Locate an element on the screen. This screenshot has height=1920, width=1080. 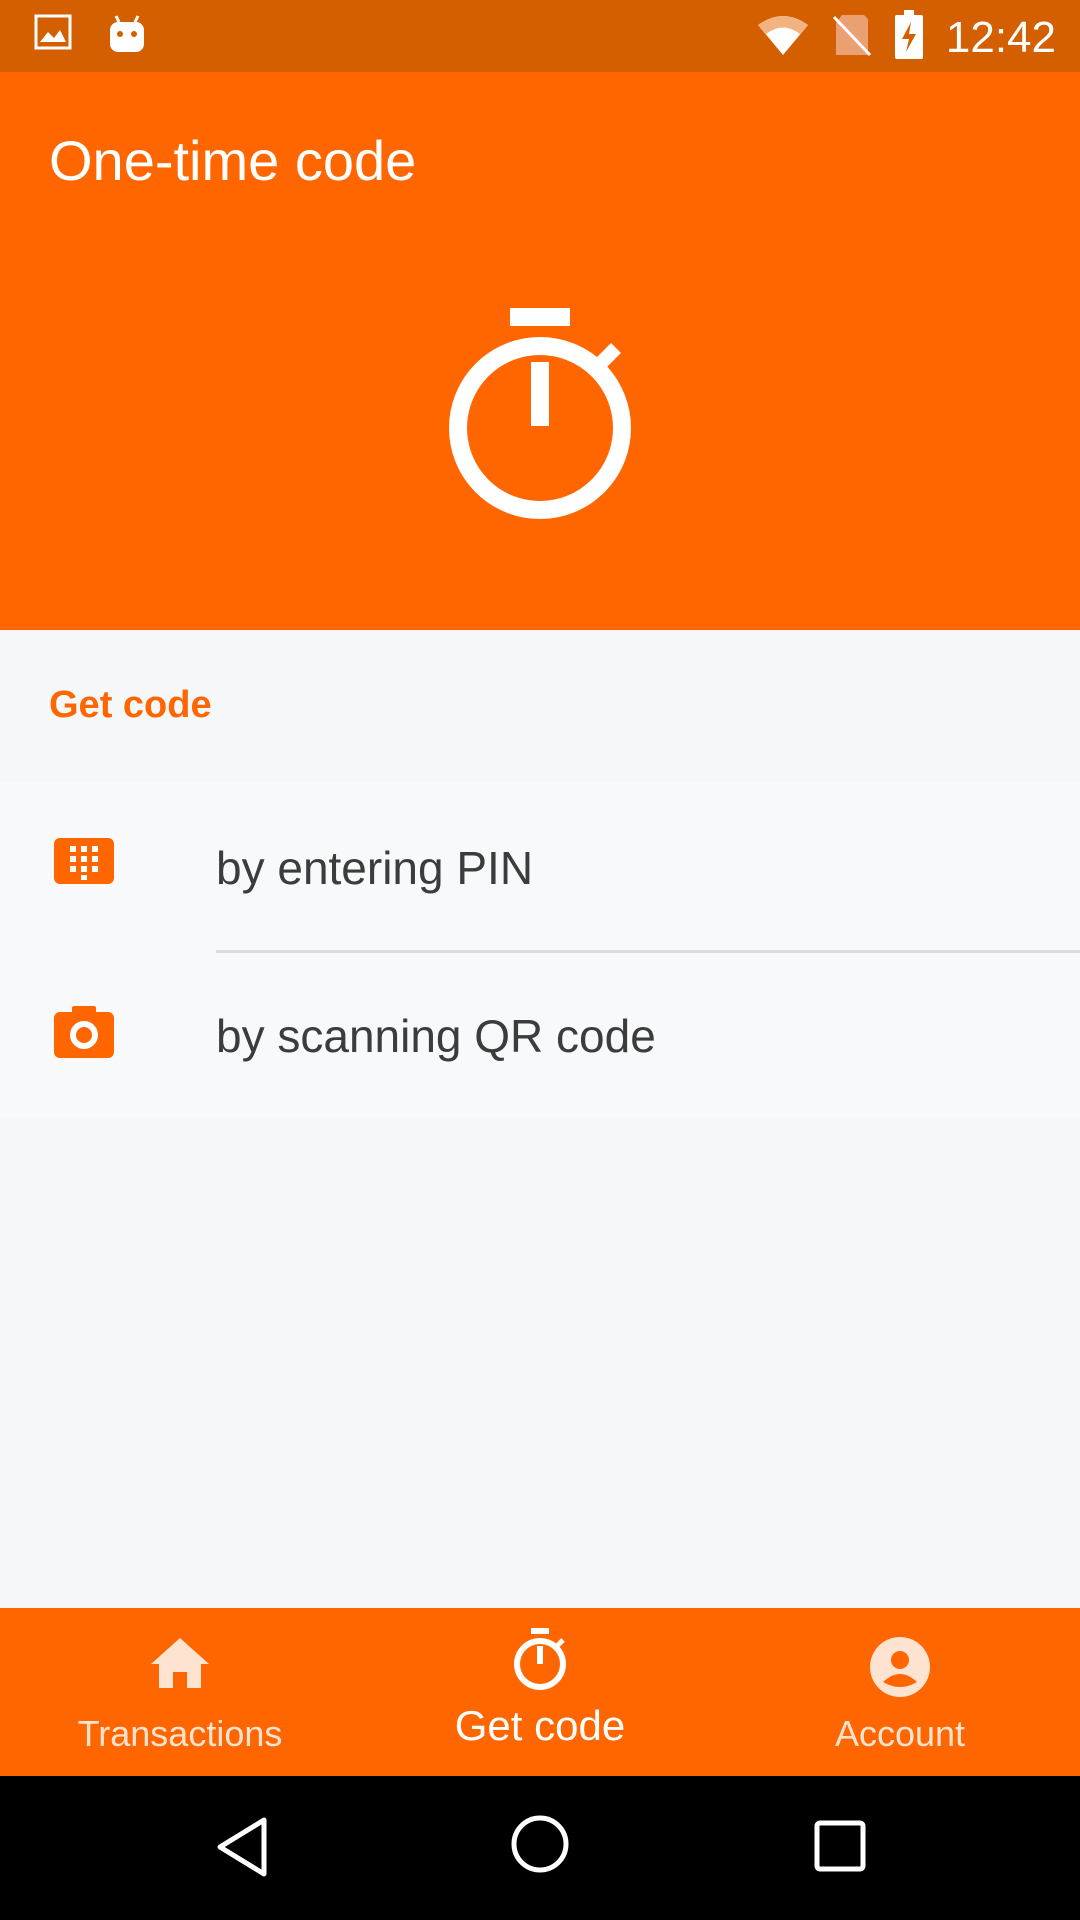
android-icon is located at coordinates (127, 37).